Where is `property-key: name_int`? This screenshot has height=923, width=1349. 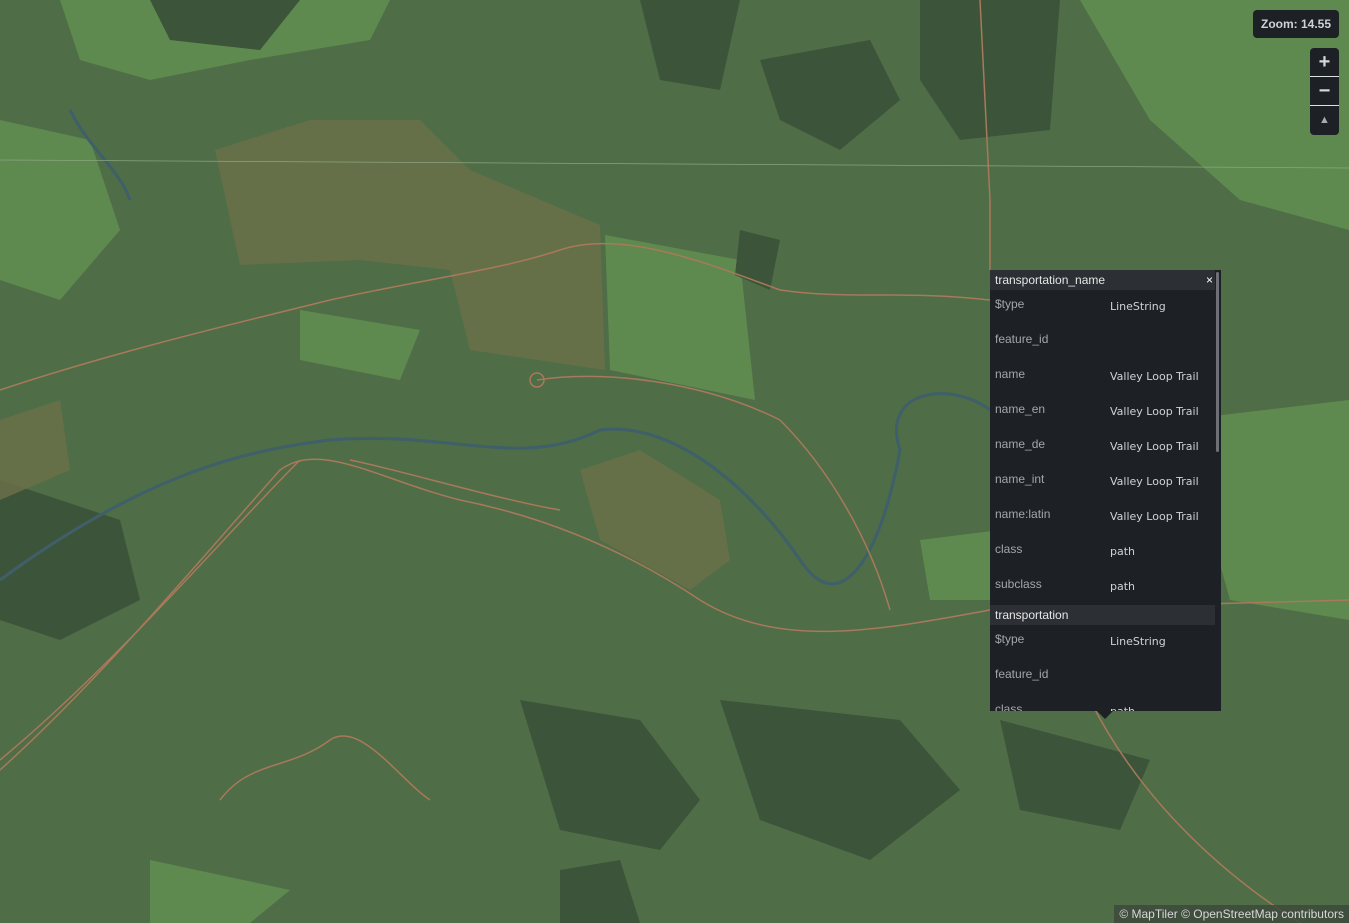
property-key: name_int is located at coordinates (1020, 479).